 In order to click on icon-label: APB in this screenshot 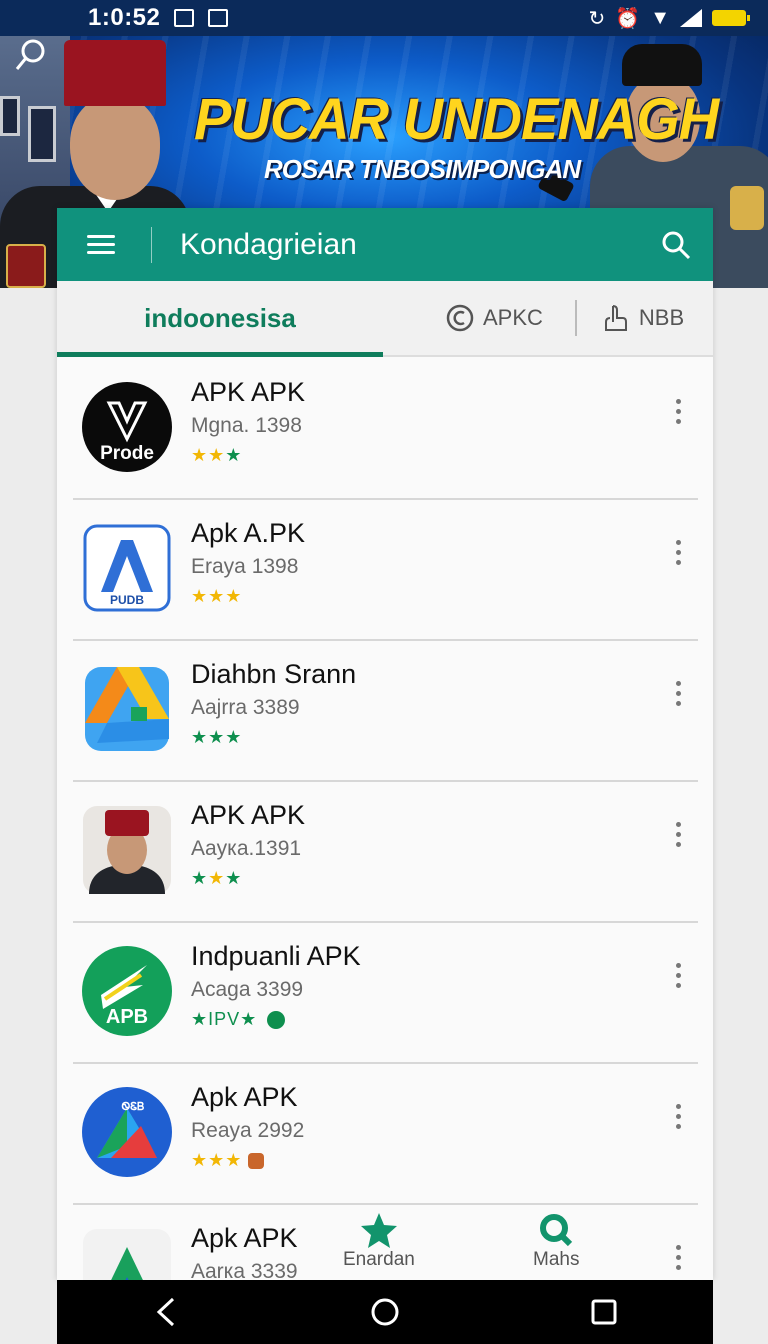, I will do `click(127, 1017)`.